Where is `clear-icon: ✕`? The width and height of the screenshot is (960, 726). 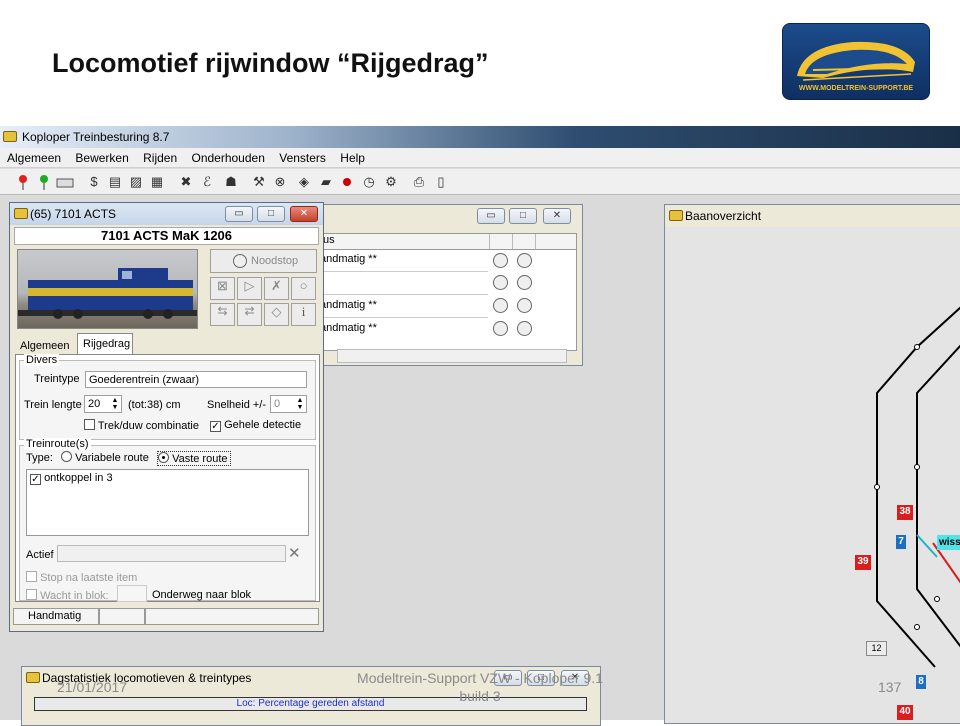 clear-icon: ✕ is located at coordinates (294, 553).